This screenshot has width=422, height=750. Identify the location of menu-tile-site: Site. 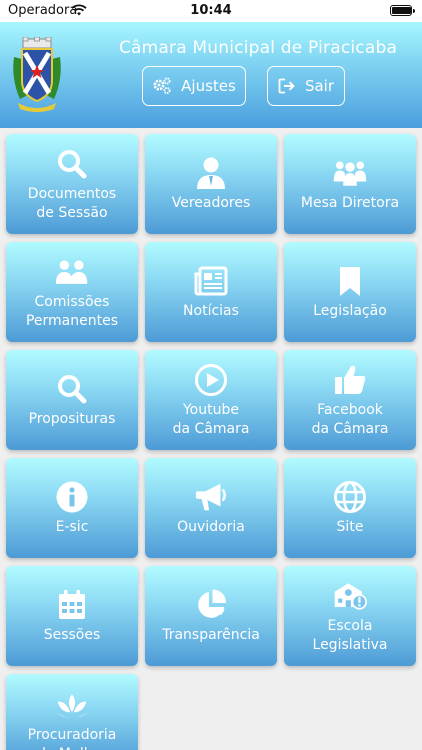
(350, 508).